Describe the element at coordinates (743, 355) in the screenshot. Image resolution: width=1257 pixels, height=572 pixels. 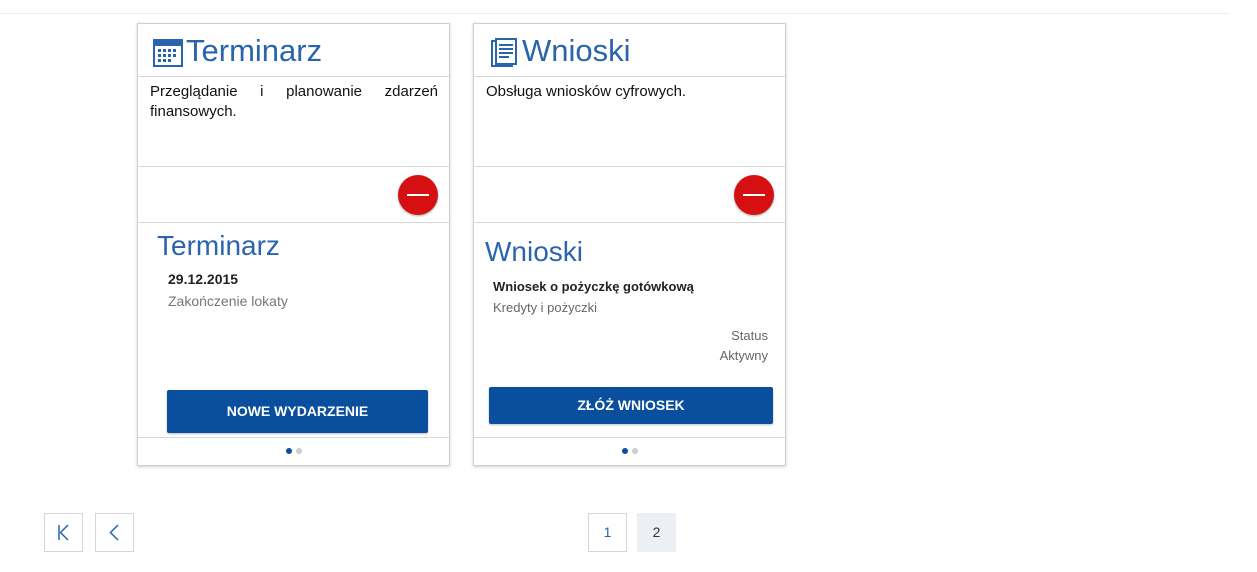
I see `status-value: Aktywny` at that location.